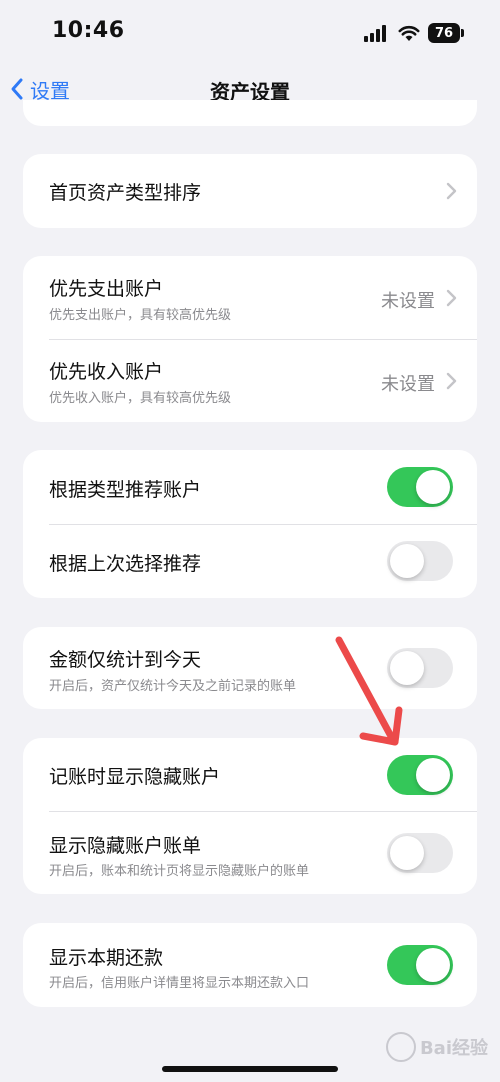  I want to click on cellular-signal-icon, so click(377, 33).